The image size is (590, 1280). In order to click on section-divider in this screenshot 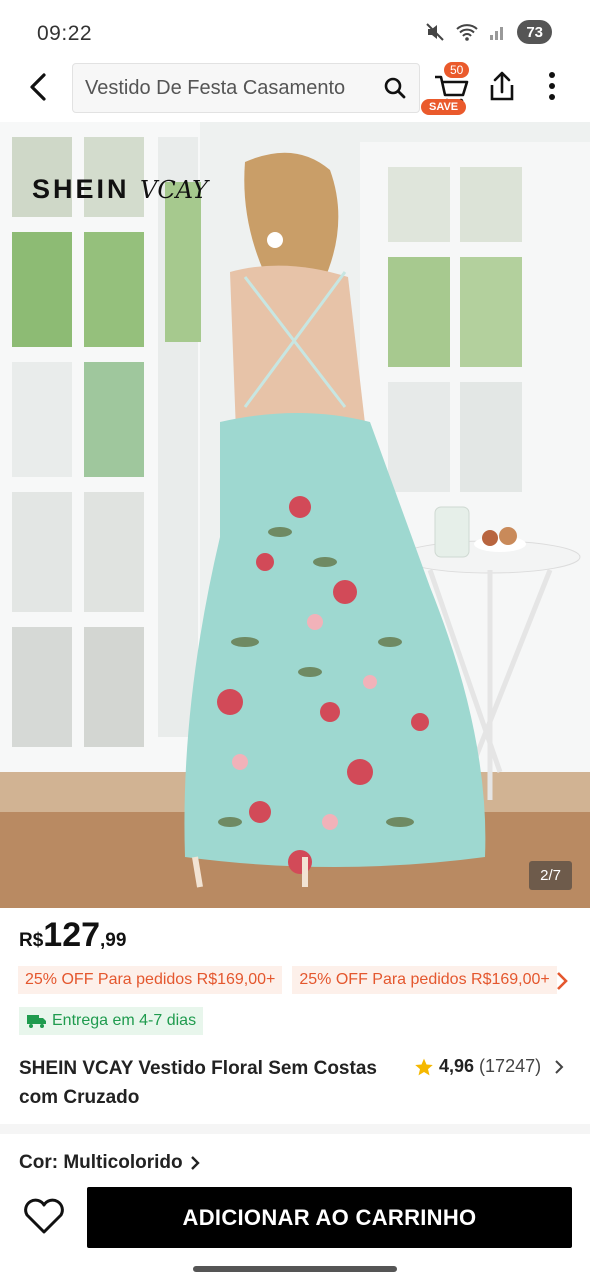, I will do `click(295, 1129)`.